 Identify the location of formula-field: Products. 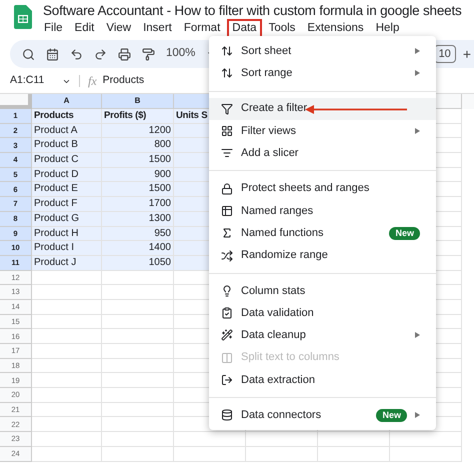
(123, 81).